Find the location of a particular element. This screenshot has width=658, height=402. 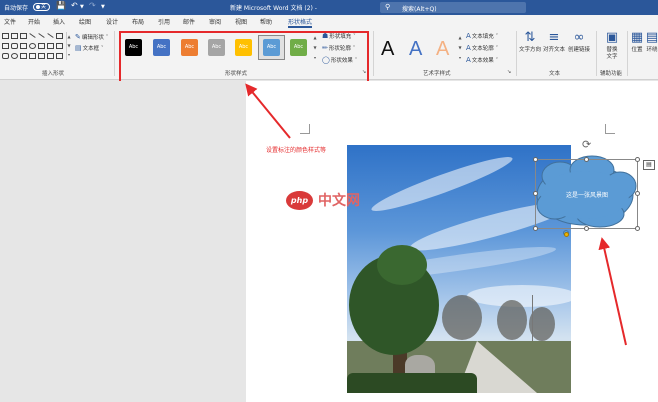

snip-rect-shape-icon is located at coordinates (23, 46).